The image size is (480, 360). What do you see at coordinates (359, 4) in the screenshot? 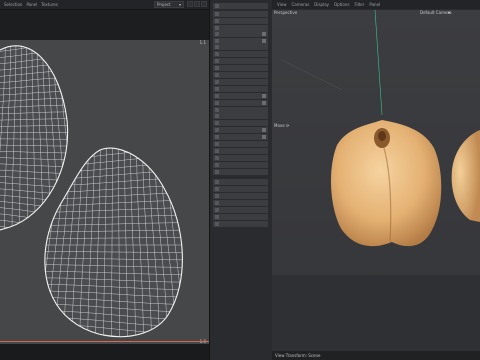
I see `menu-filter: Filter` at bounding box center [359, 4].